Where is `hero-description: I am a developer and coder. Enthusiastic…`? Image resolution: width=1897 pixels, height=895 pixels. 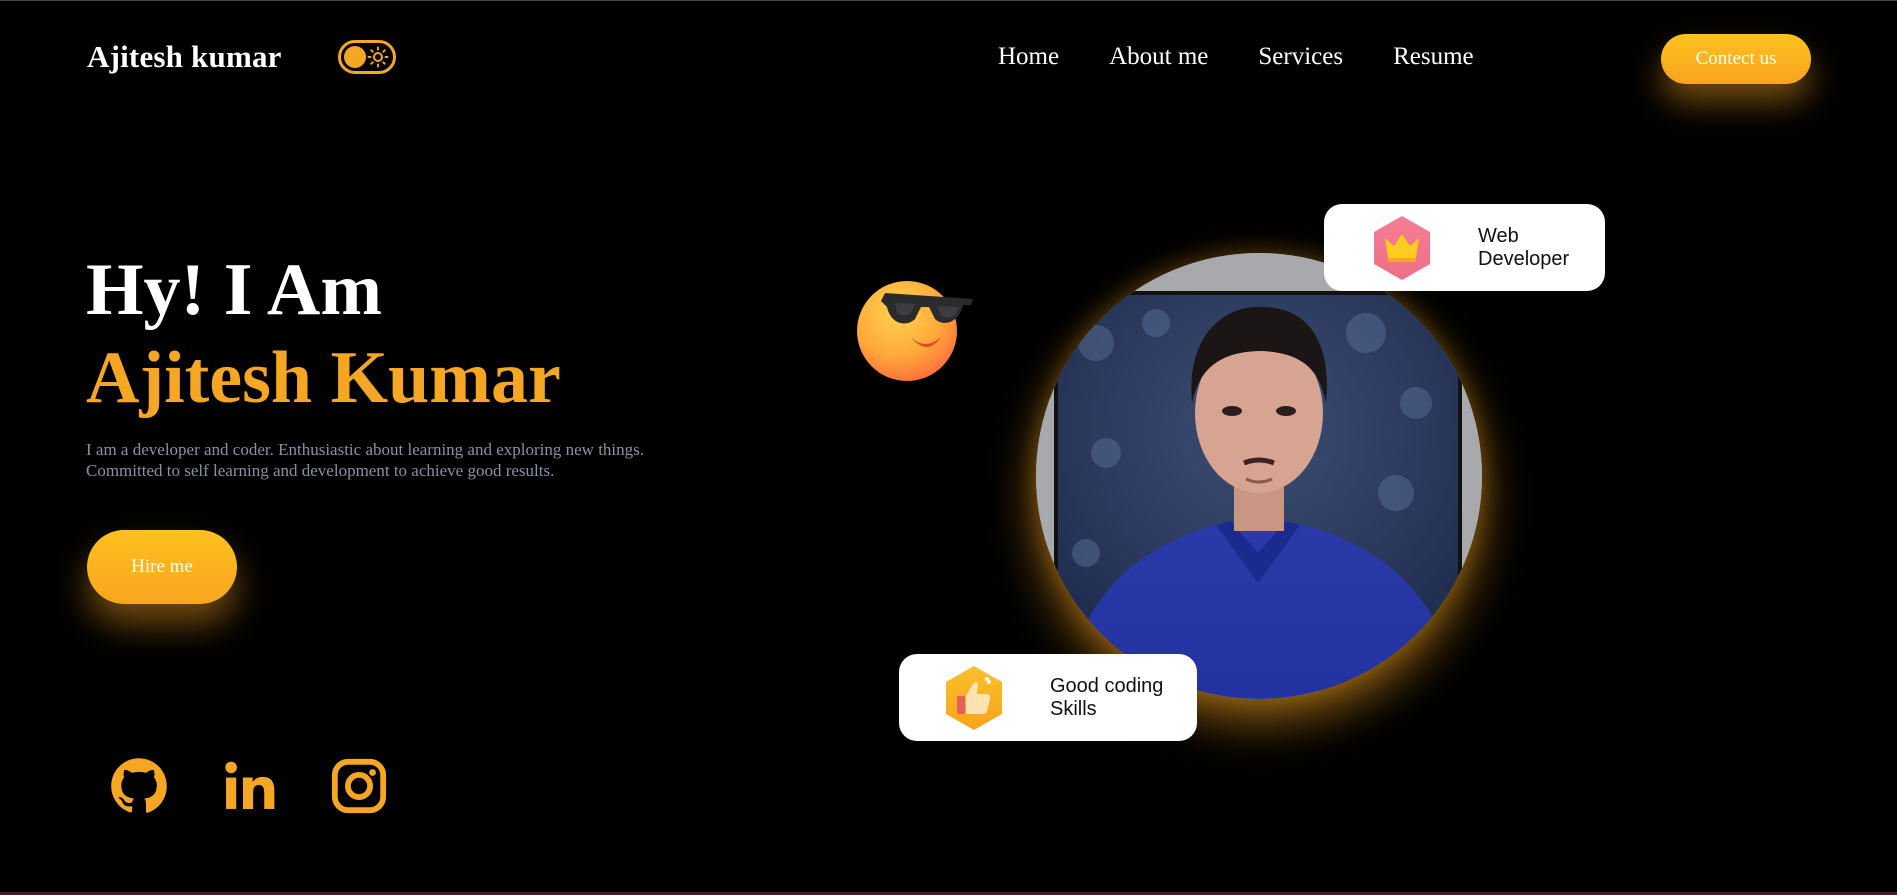 hero-description: I am a developer and coder. Enthusiastic… is located at coordinates (396, 460).